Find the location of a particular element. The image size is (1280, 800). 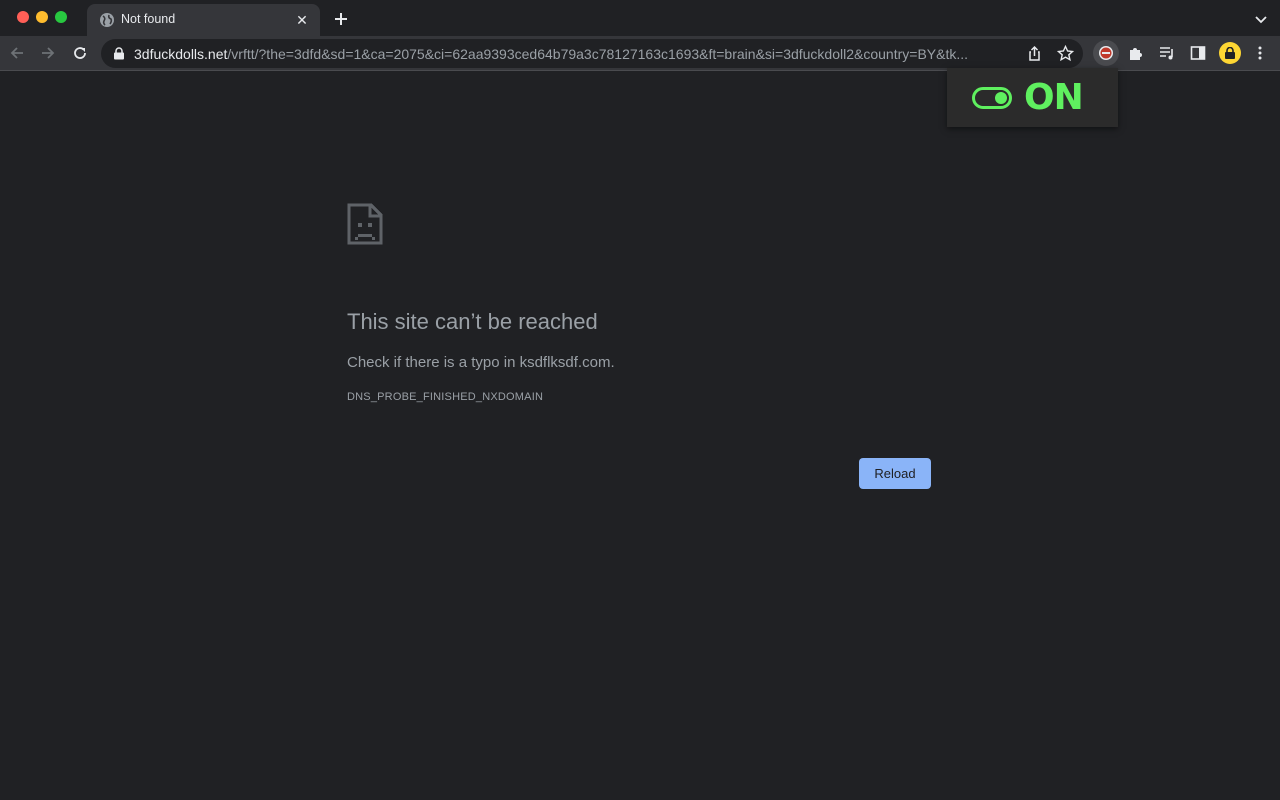

bookmark-star-icon is located at coordinates (1065, 53).